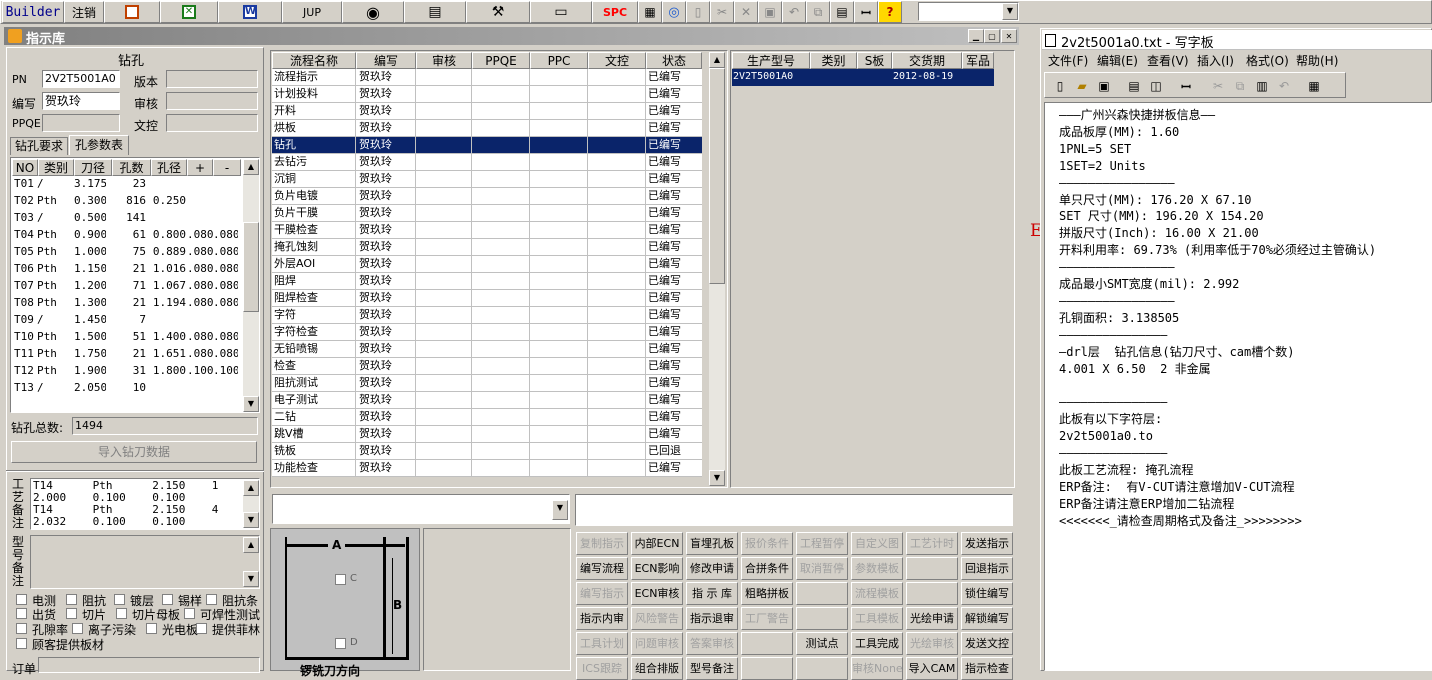 The height and width of the screenshot is (680, 1432). Describe the element at coordinates (200, 167) in the screenshot. I see `drill-col-header: +` at that location.